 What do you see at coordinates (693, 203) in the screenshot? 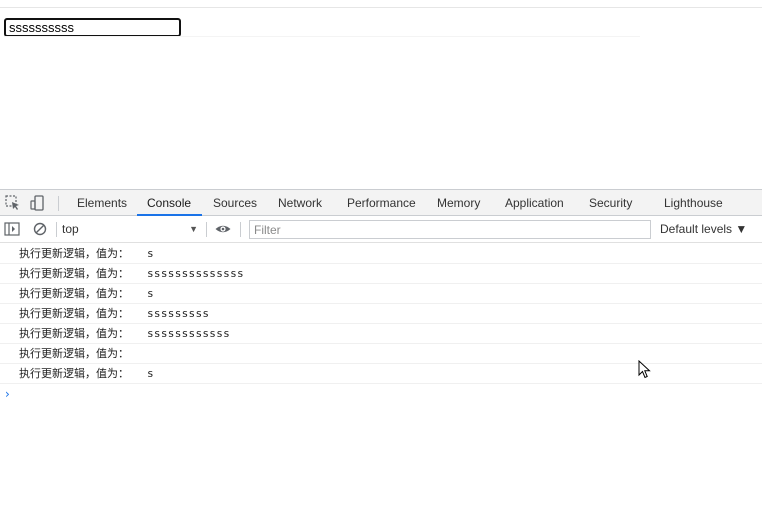
I see `tab-lighthouse: Lighthouse` at bounding box center [693, 203].